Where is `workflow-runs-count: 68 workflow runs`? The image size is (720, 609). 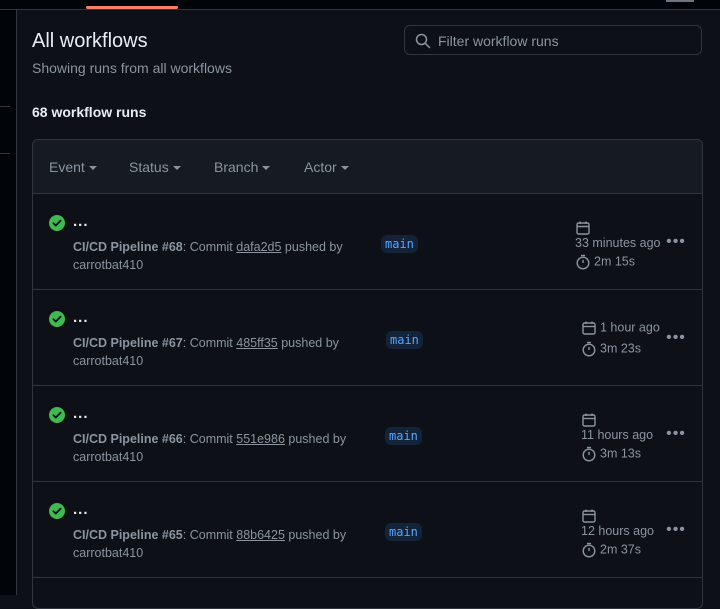 workflow-runs-count: 68 workflow runs is located at coordinates (89, 112).